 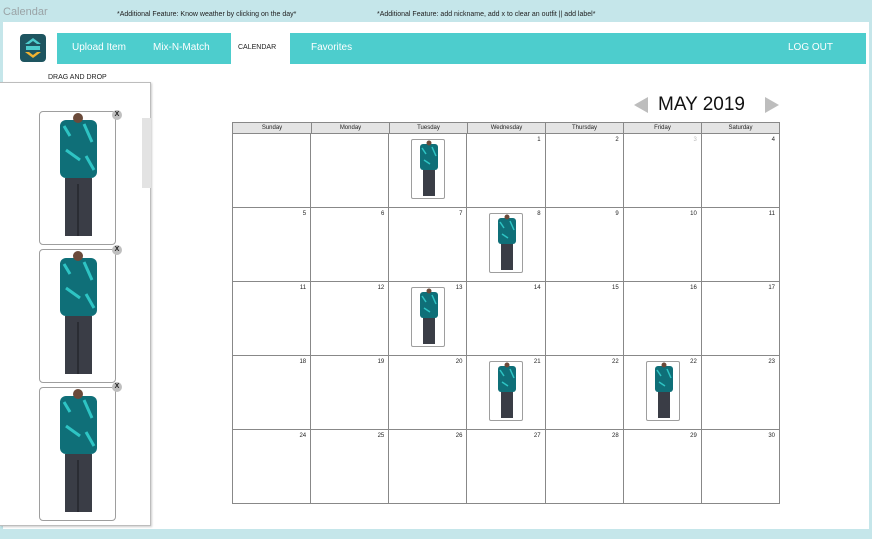 I want to click on calendar-day-cell: 30, so click(x=740, y=467).